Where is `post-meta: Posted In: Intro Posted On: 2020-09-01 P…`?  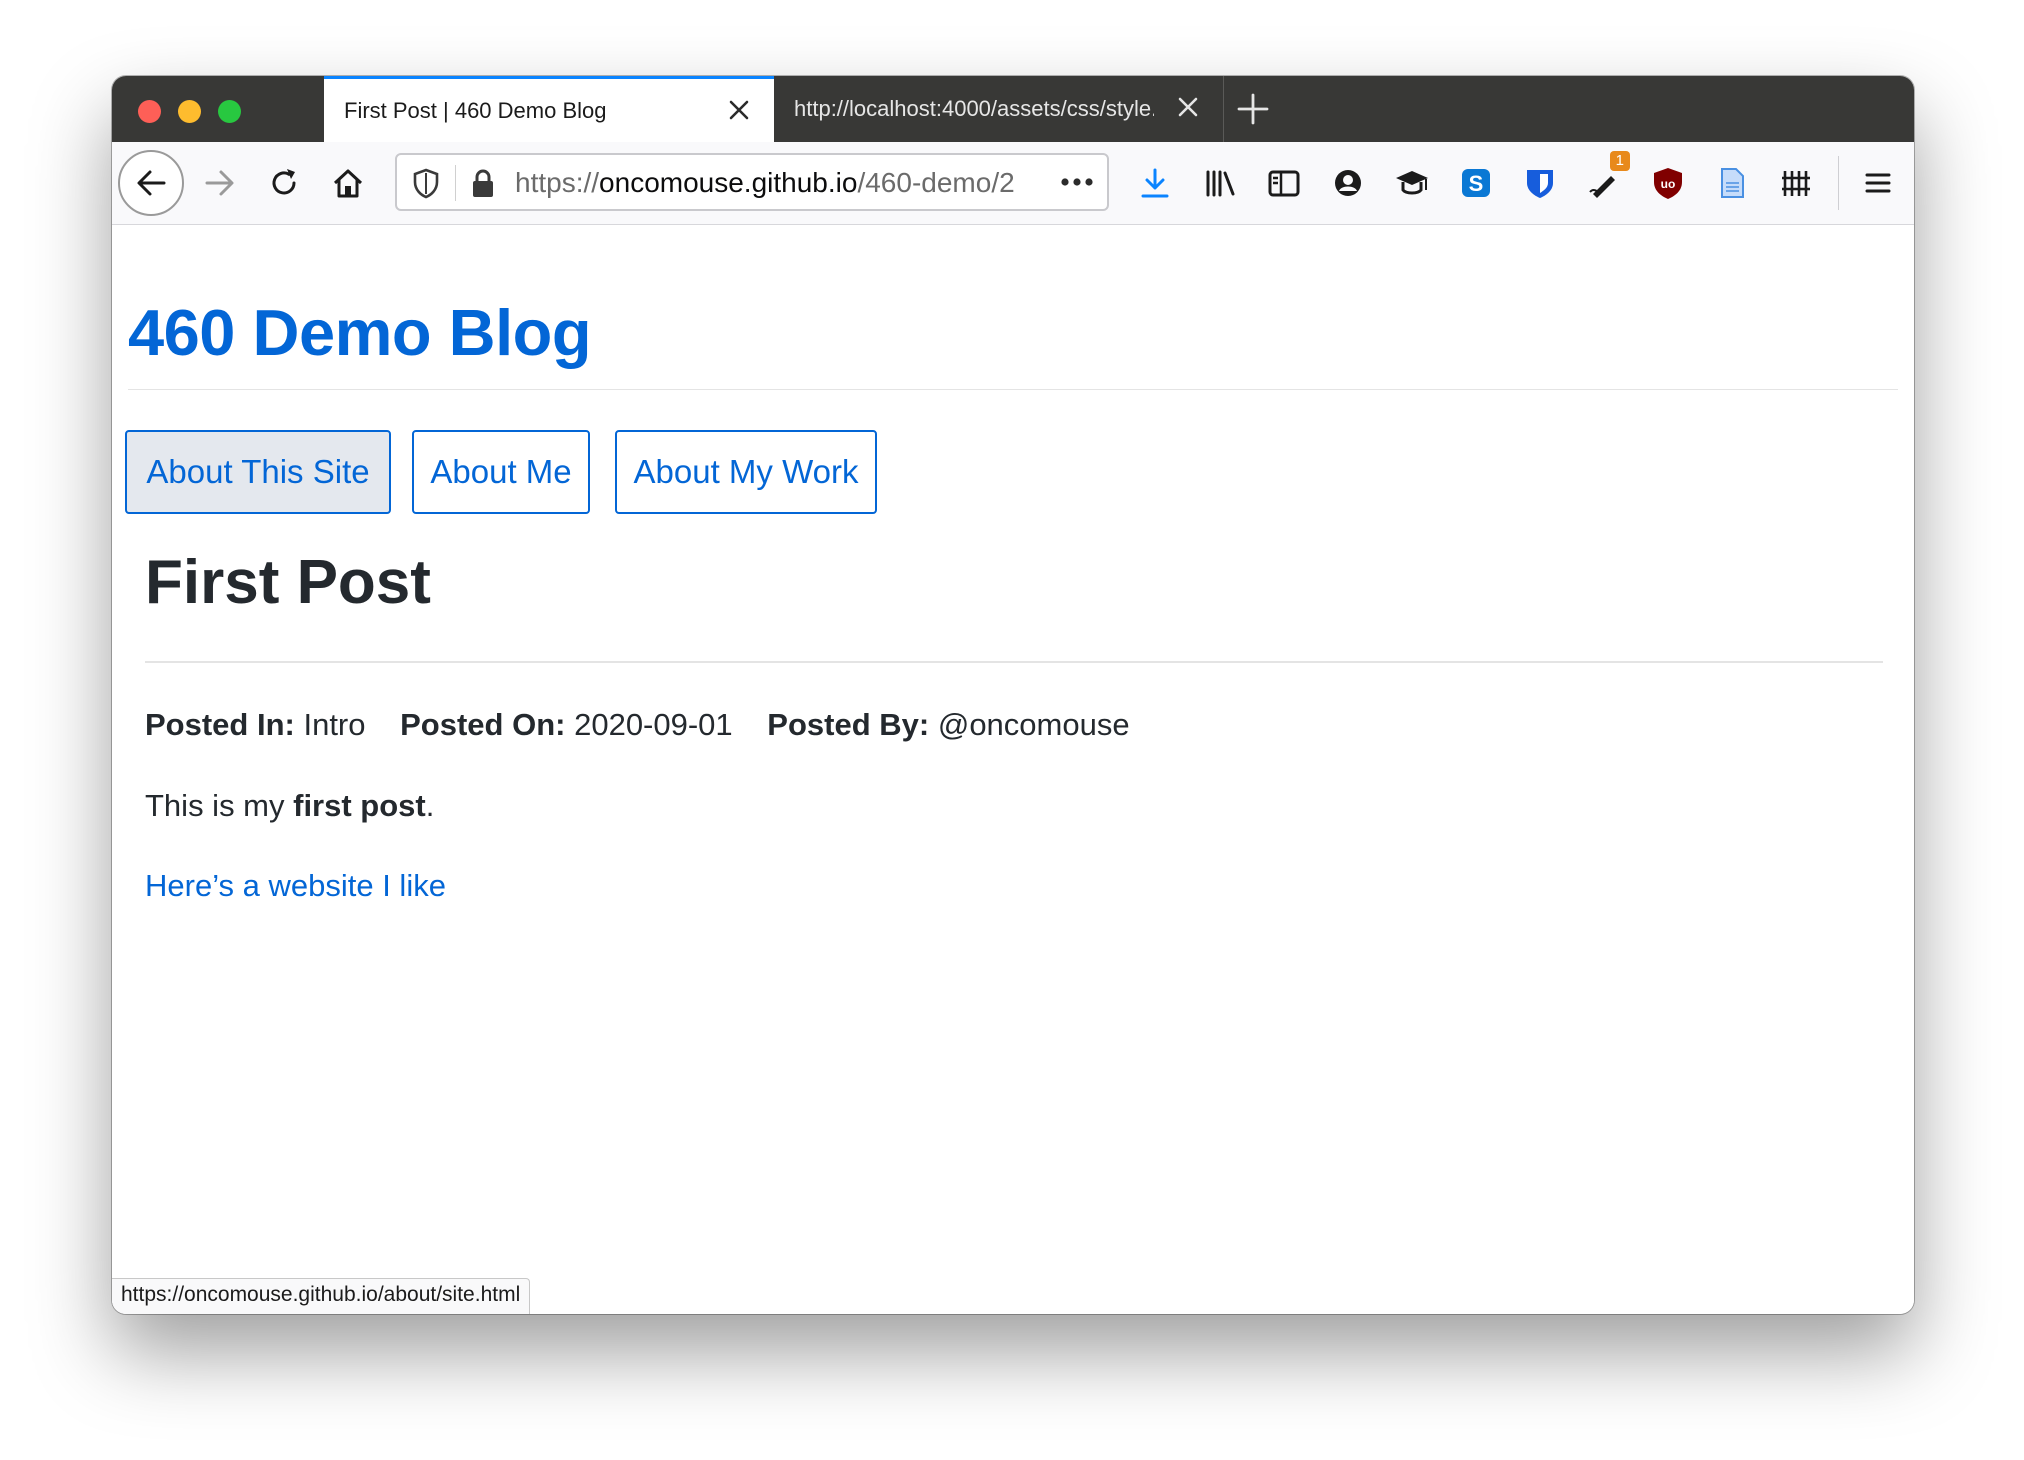 post-meta: Posted In: Intro Posted On: 2020-09-01 P… is located at coordinates (637, 725).